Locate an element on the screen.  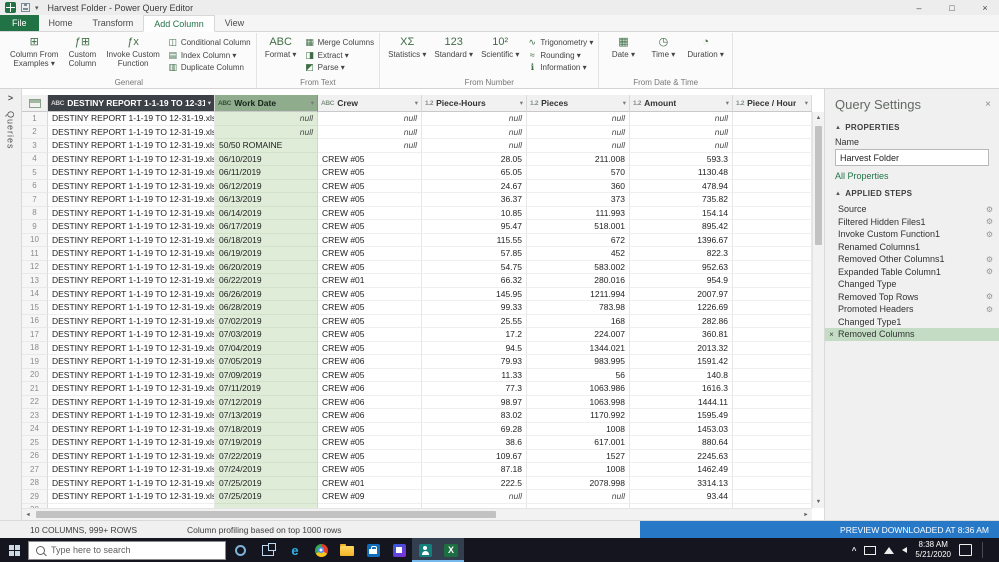
cell: CREW #06 is located at coordinates (370, 402).